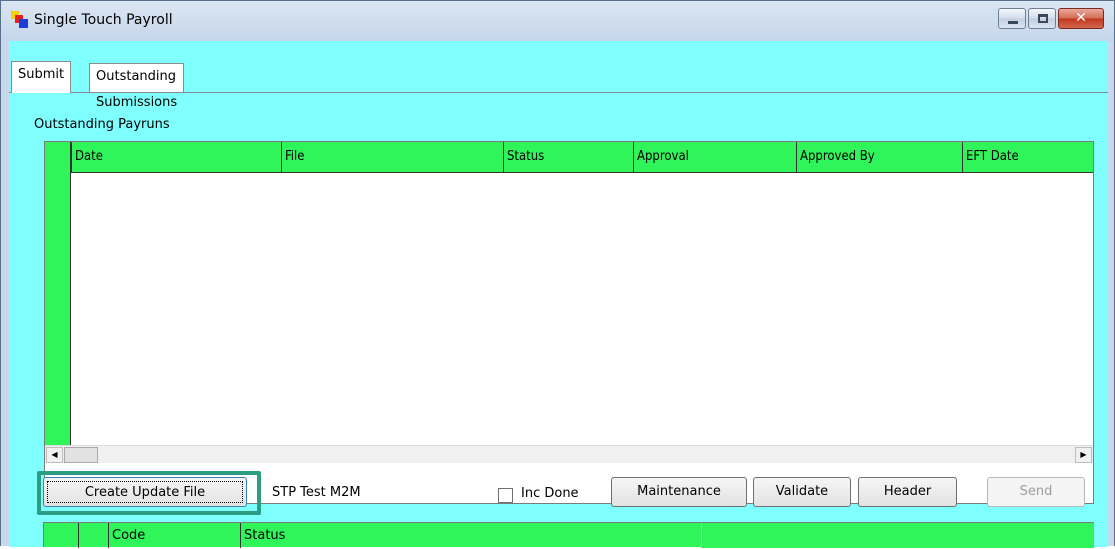  What do you see at coordinates (1027, 157) in the screenshot?
I see `col-header-eft-date: EFT Date` at bounding box center [1027, 157].